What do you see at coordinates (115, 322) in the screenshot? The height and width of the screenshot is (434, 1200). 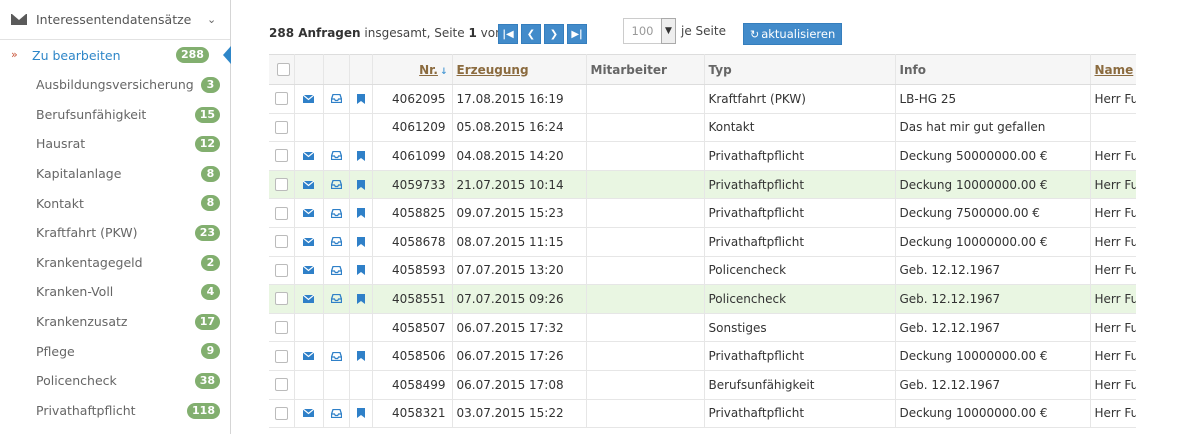 I see `sidebar-item: Krankenzusatz 17` at bounding box center [115, 322].